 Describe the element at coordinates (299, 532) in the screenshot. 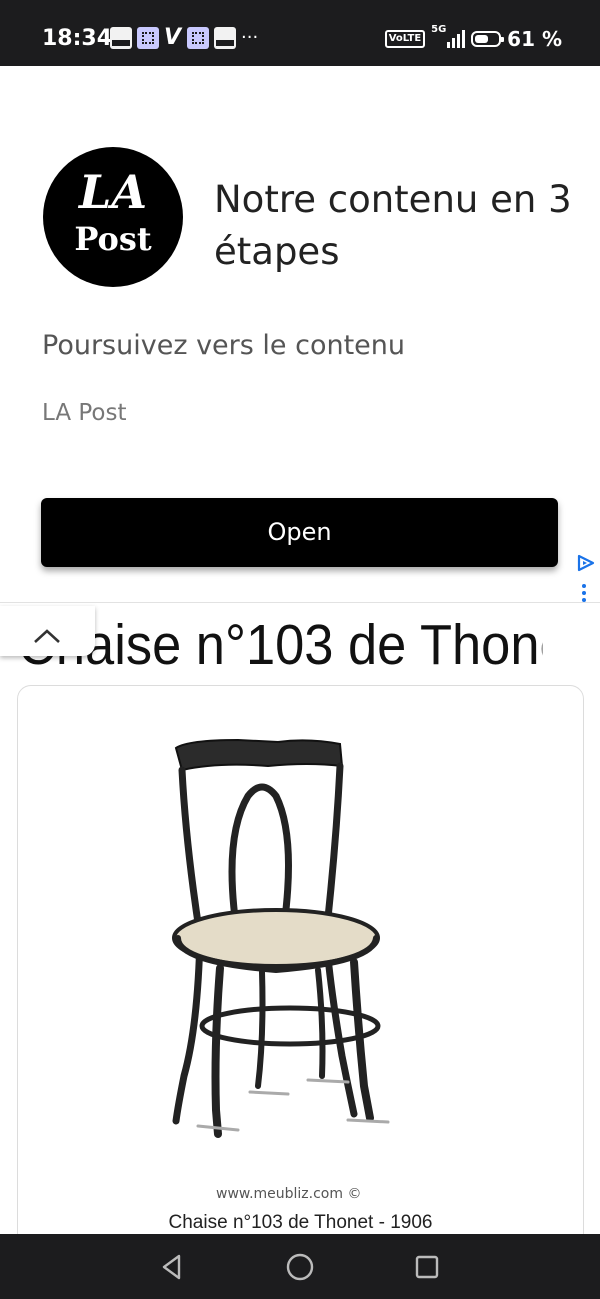

I see `open-button: Open` at that location.